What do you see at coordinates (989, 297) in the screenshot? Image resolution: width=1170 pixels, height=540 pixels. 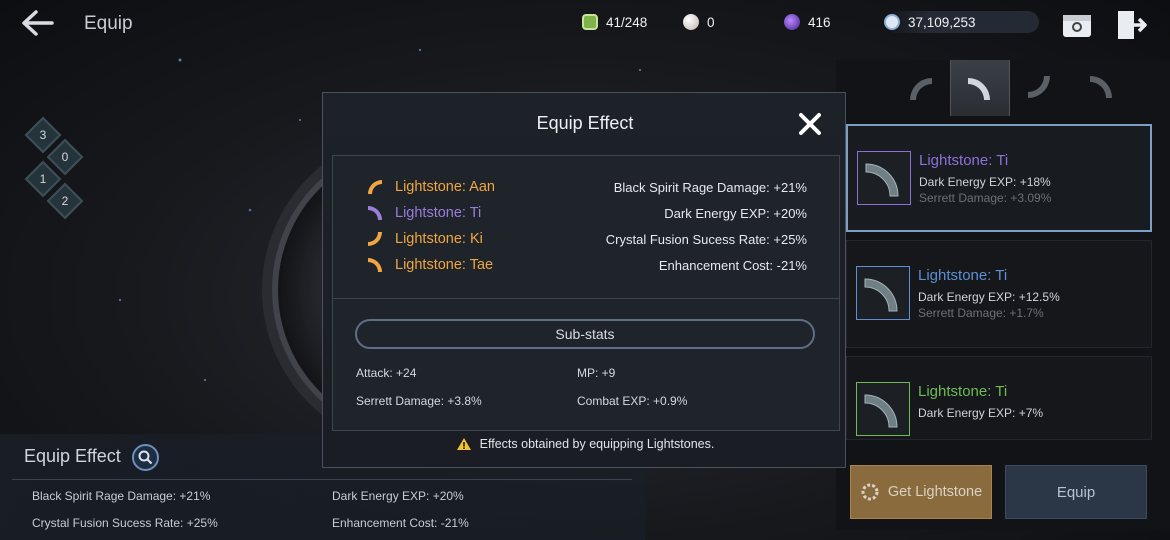 I see `lightstone-card-stat: Dark Energy EXP: +12.5%` at bounding box center [989, 297].